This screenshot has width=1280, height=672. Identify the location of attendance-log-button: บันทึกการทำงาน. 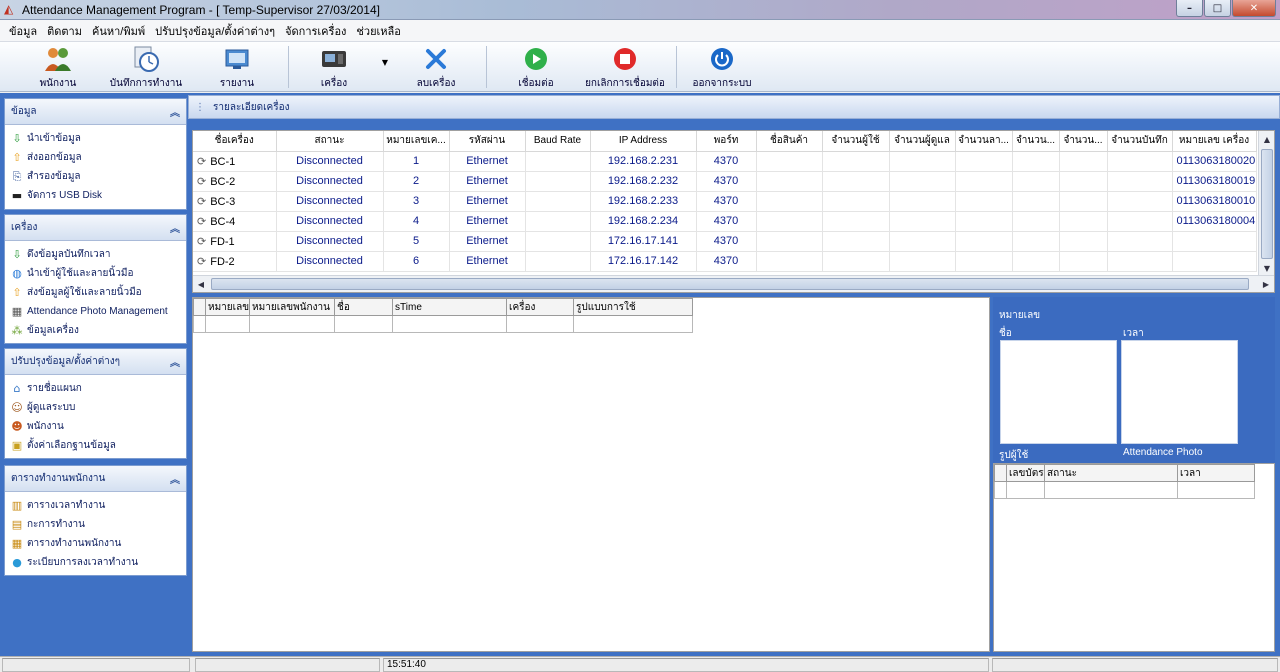
(146, 68).